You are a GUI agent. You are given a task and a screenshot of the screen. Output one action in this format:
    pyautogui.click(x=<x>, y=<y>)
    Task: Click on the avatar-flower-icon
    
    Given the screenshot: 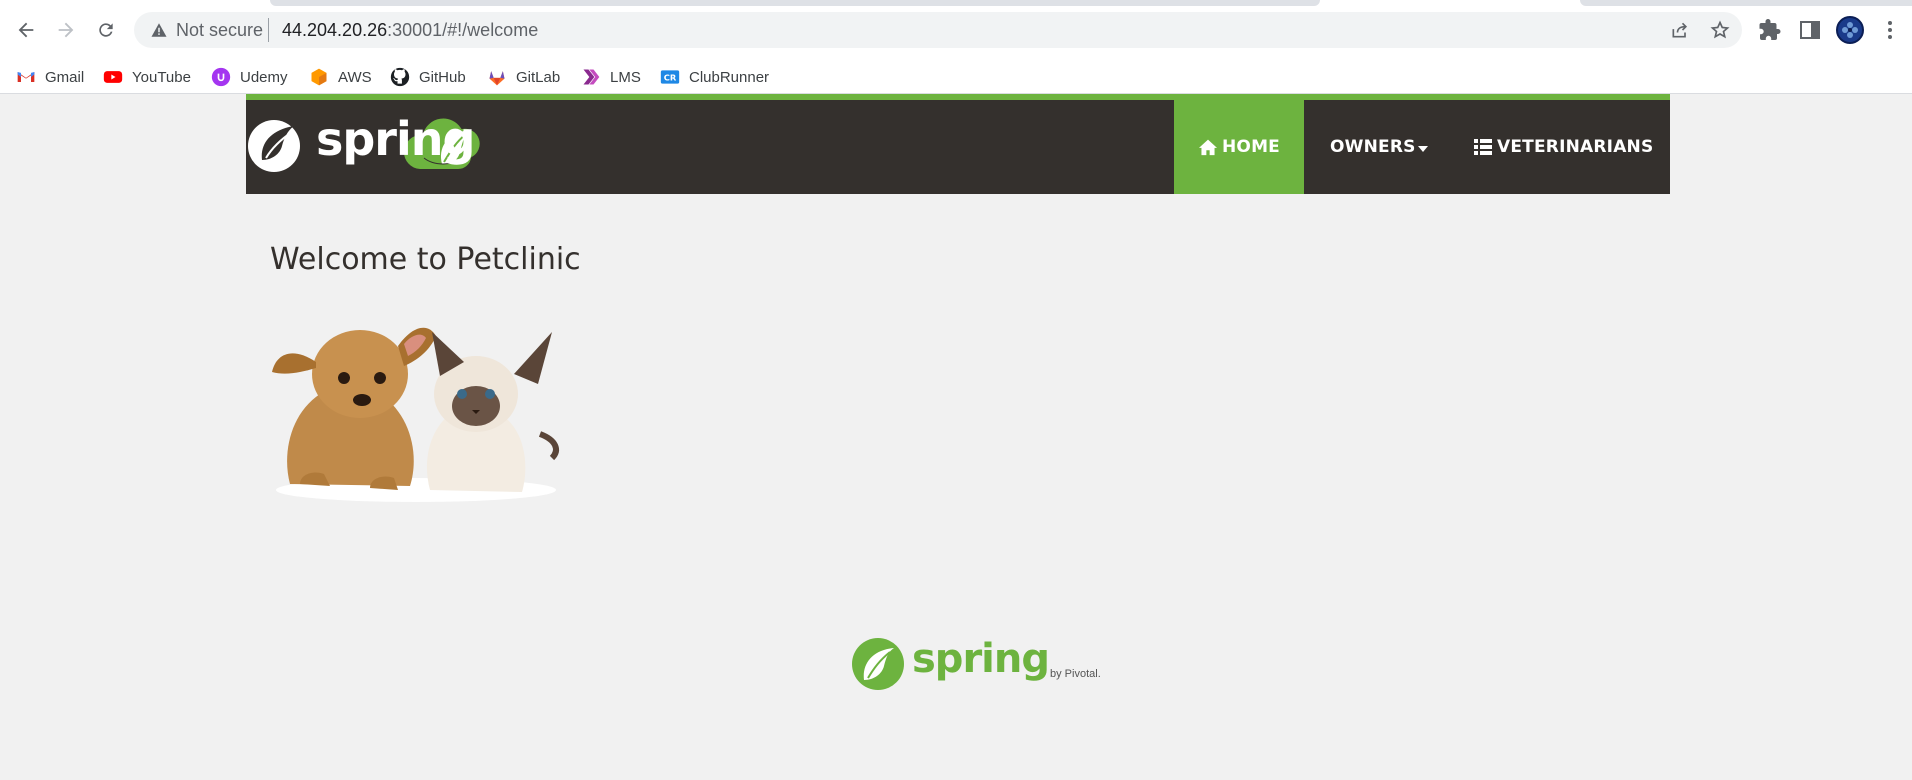 What is the action you would take?
    pyautogui.click(x=1850, y=30)
    